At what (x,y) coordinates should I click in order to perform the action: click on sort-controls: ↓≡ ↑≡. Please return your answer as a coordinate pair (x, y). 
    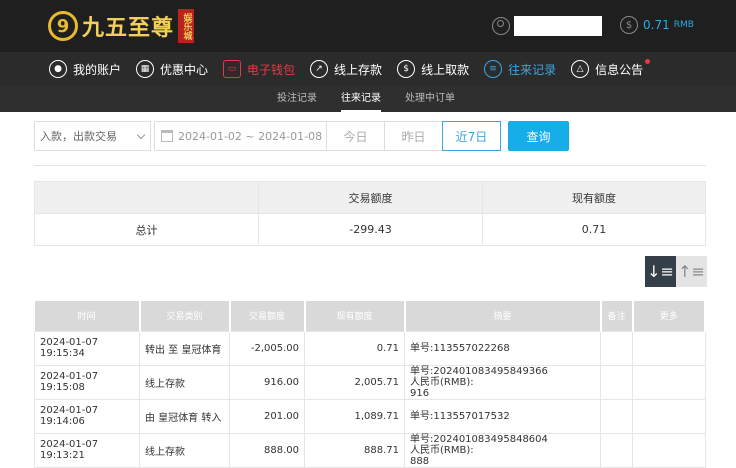
    Looking at the image, I should click on (676, 271).